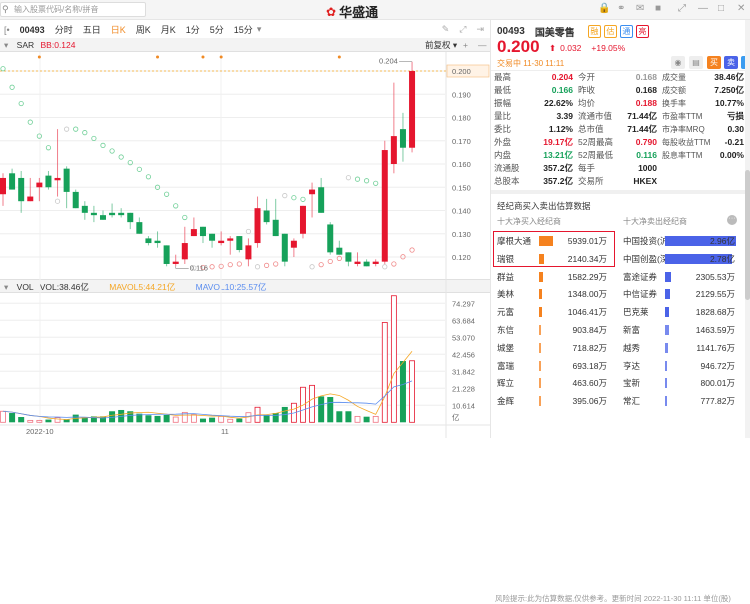 Image resolution: width=750 pixels, height=604 pixels. I want to click on vol-tick-label: 53.070, so click(463, 337).